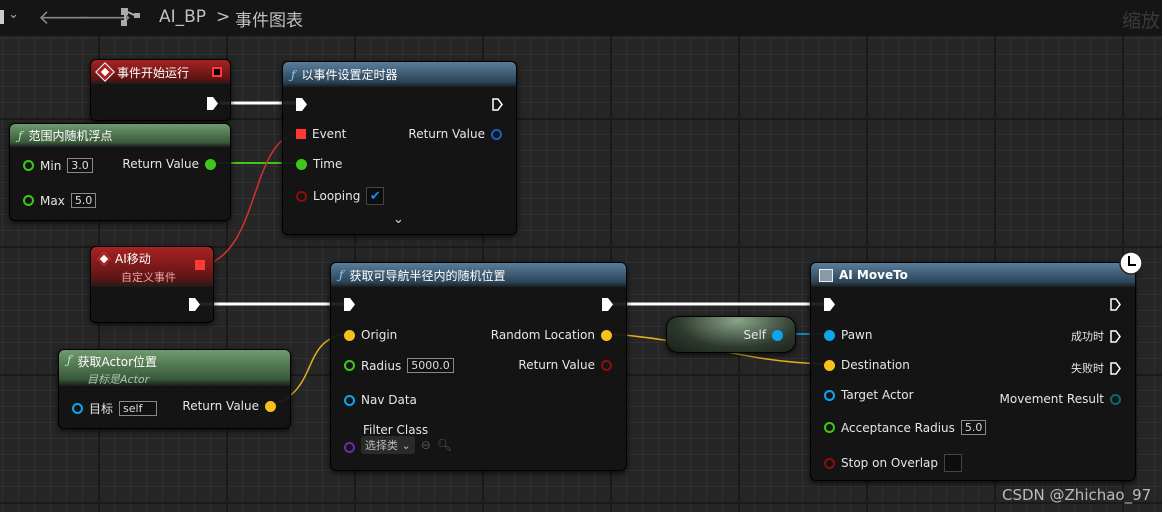 This screenshot has width=1162, height=512. Describe the element at coordinates (375, 196) in the screenshot. I see `looping-checkbox: ✔` at that location.